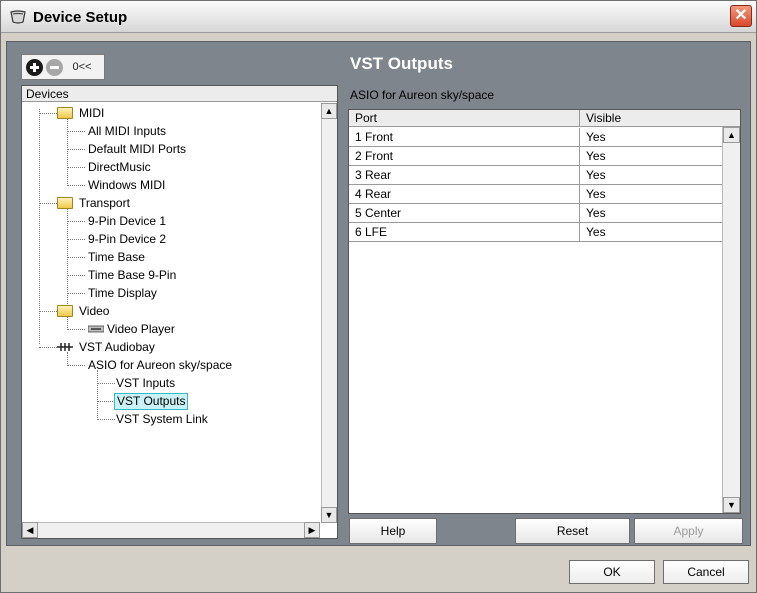 The width and height of the screenshot is (757, 593). I want to click on panel-title: VST Outputs, so click(401, 63).